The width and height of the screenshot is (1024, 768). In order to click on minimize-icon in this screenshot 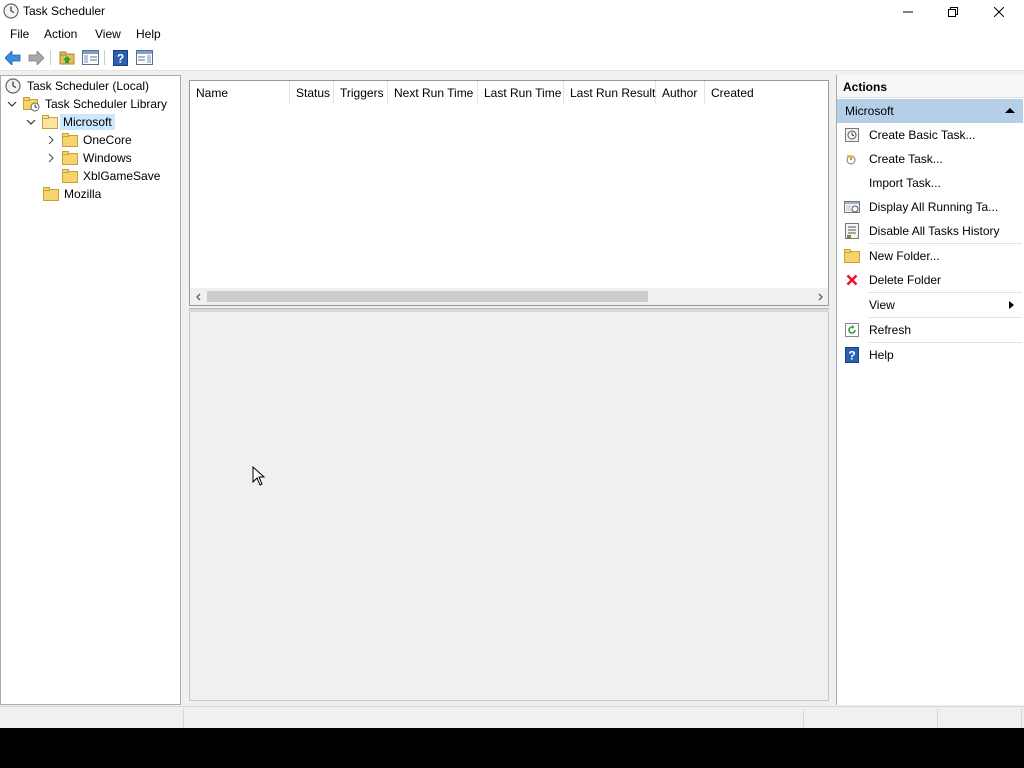, I will do `click(908, 11)`.